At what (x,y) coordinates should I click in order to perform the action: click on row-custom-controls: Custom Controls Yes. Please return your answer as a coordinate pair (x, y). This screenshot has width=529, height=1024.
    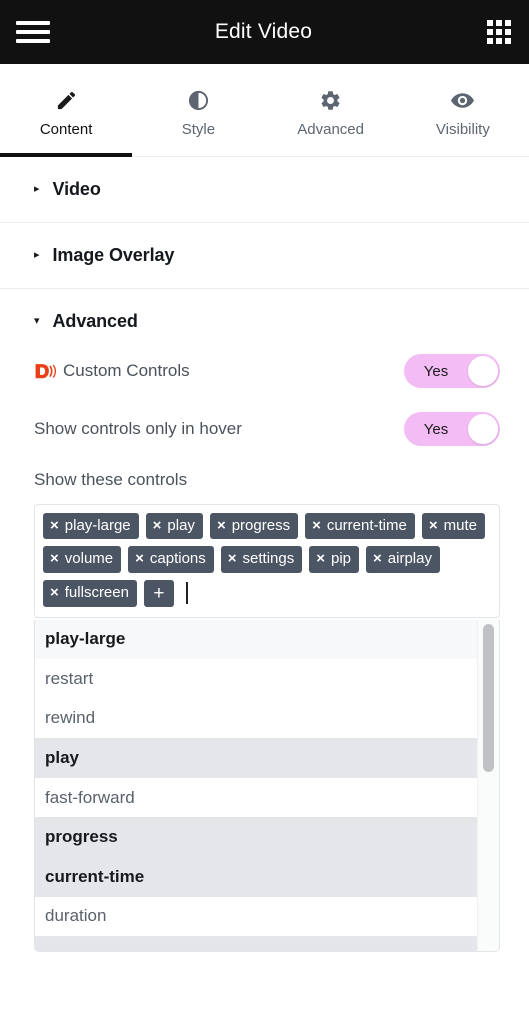
    Looking at the image, I should click on (267, 371).